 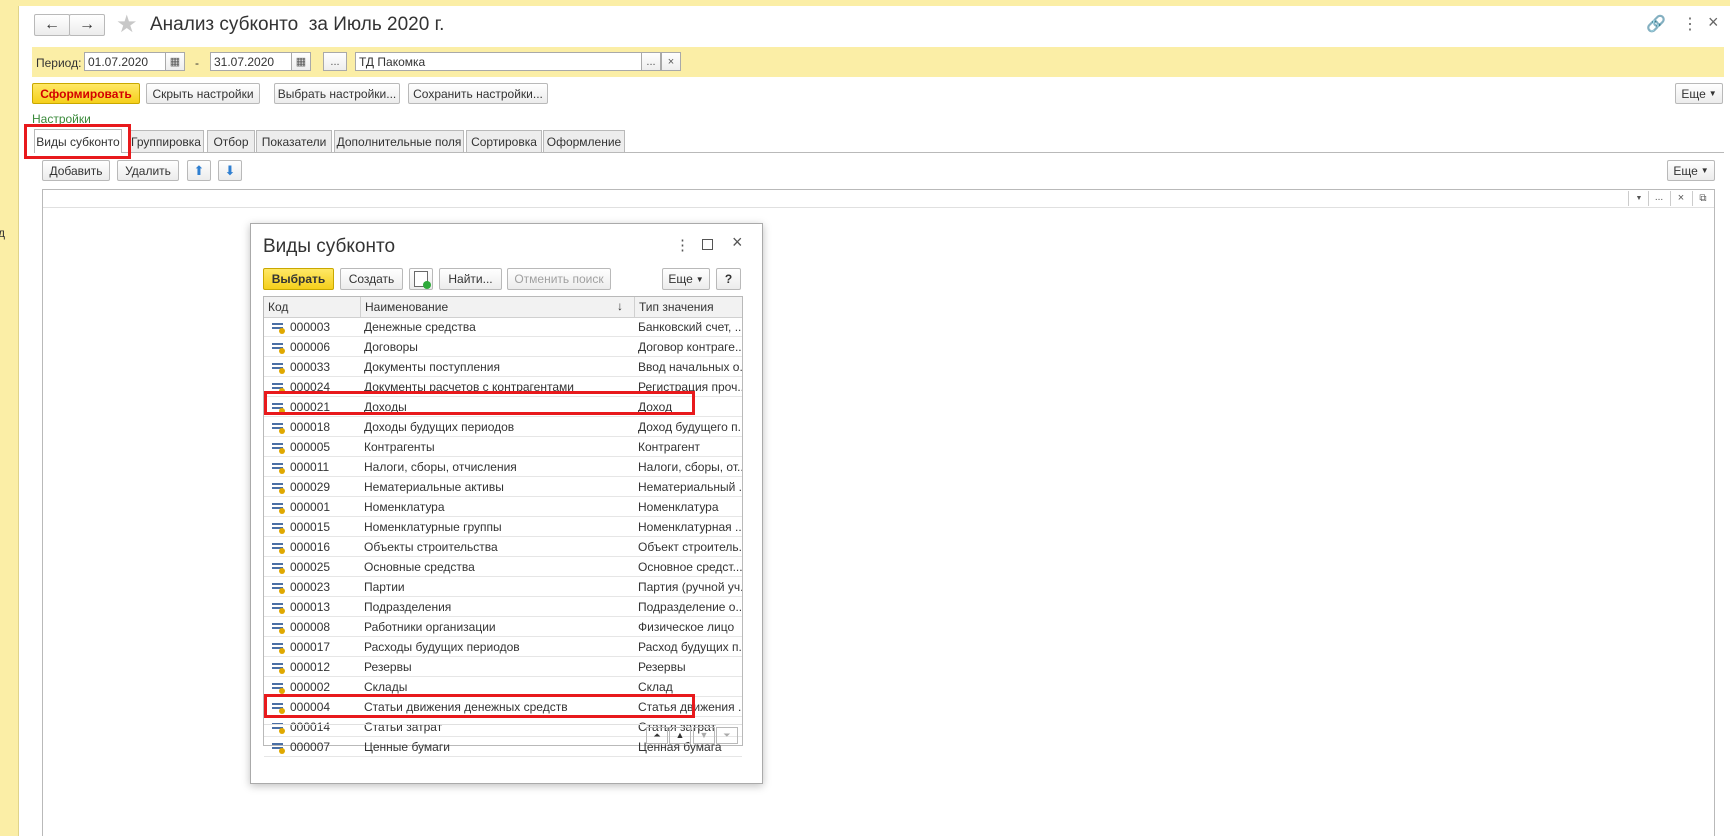 I want to click on row-name: Резервы, so click(x=497, y=666).